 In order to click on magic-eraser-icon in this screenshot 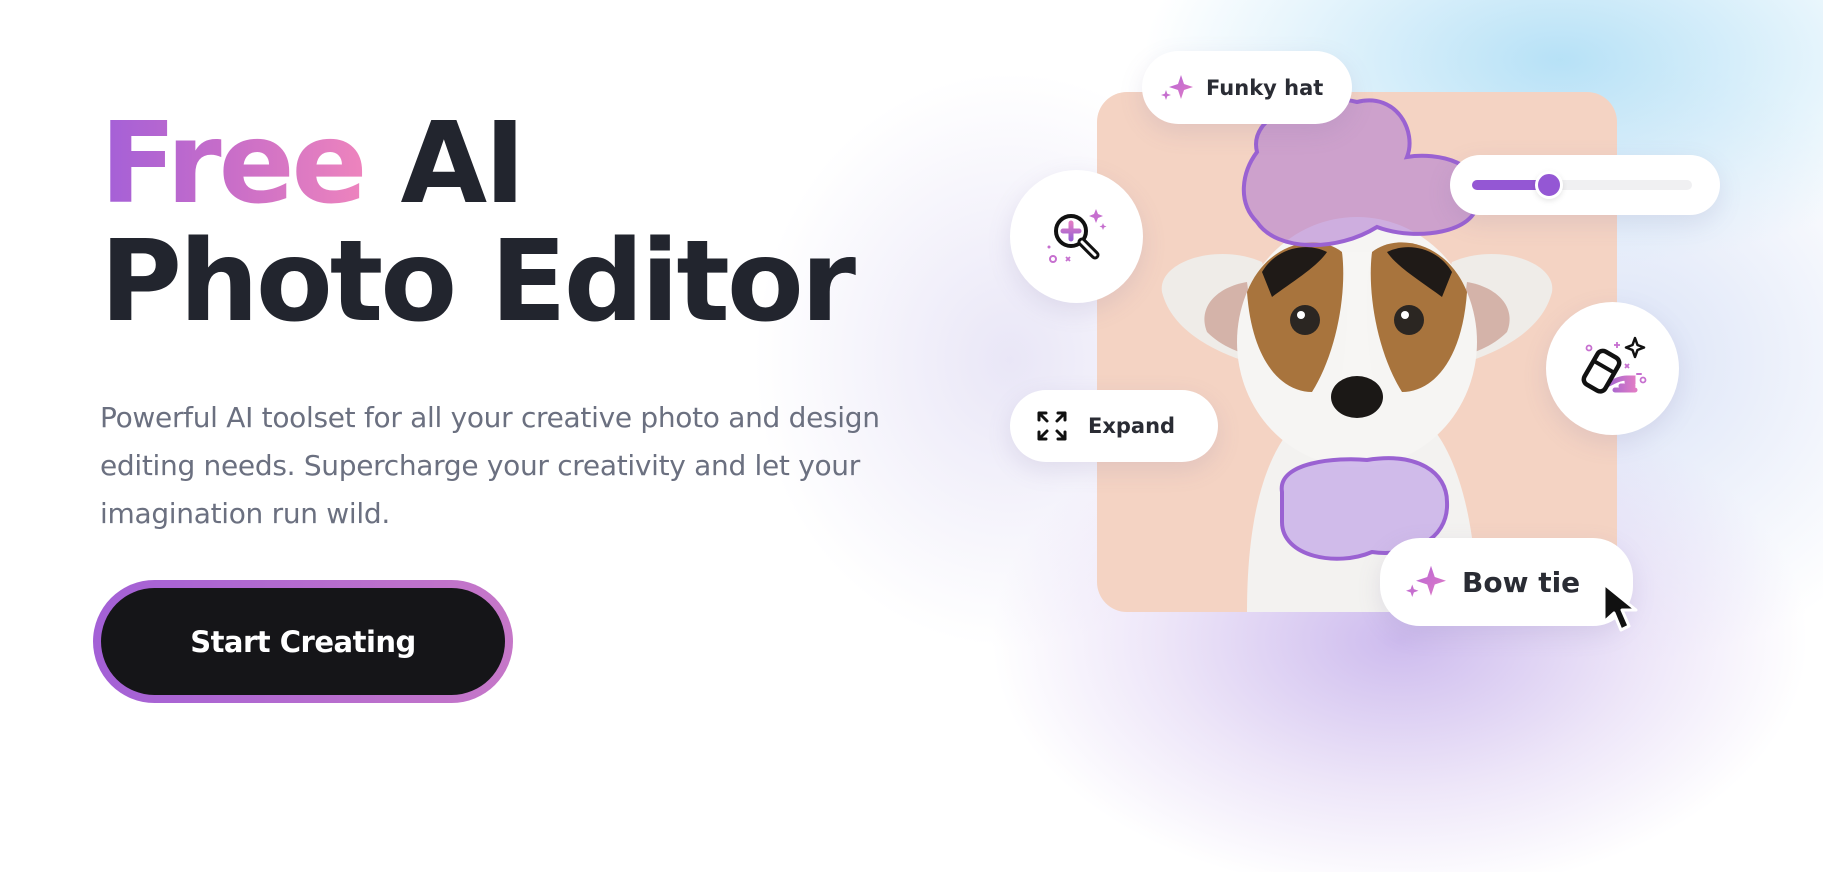, I will do `click(1613, 369)`.